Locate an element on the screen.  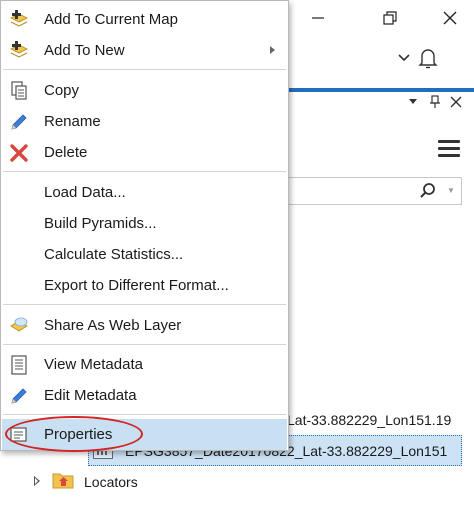
bell-icon is located at coordinates (428, 59).